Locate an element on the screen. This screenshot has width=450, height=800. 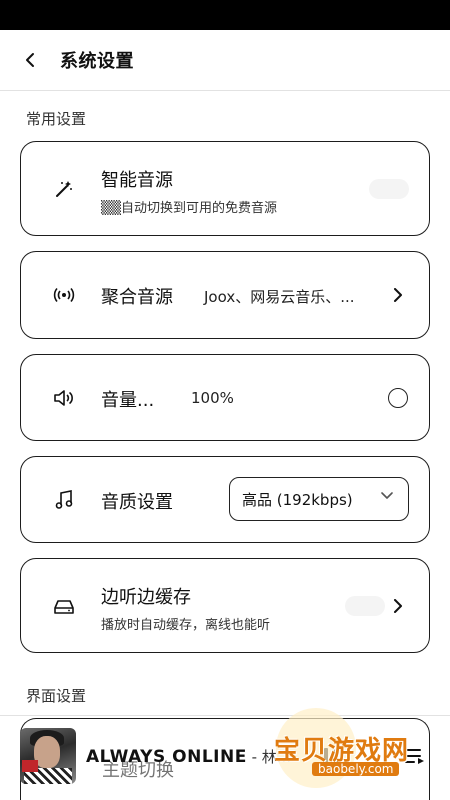
cache-card: 边听边缓存 播放时自动缓存，离线也能听 is located at coordinates (225, 605).